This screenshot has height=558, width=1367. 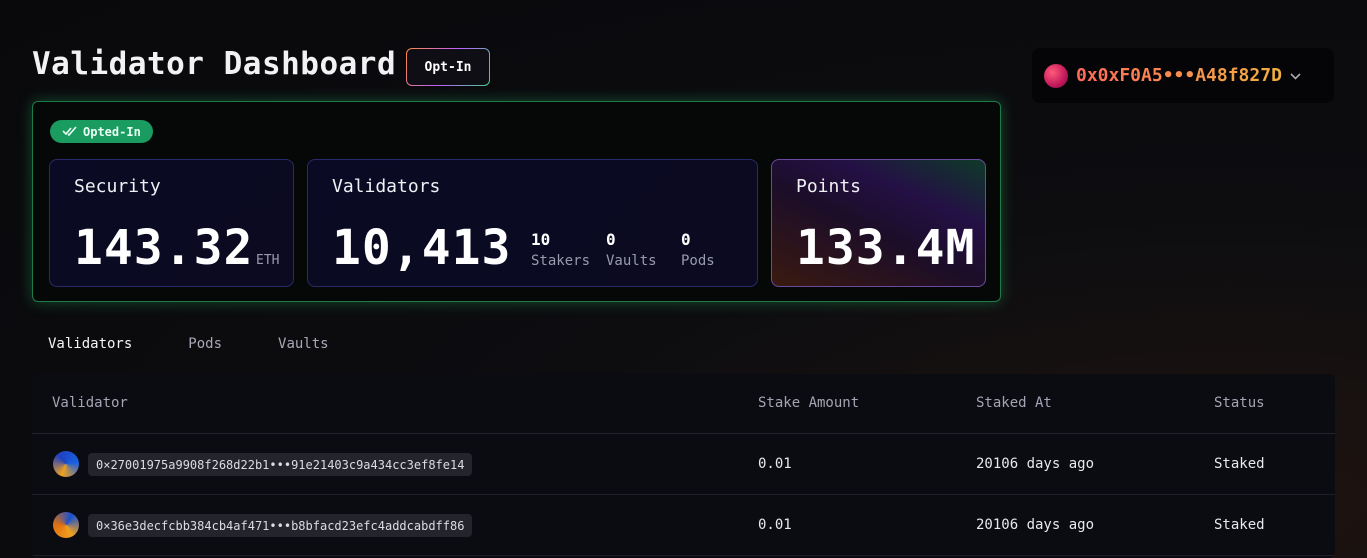 What do you see at coordinates (541, 239) in the screenshot?
I see `stakers-value: 10` at bounding box center [541, 239].